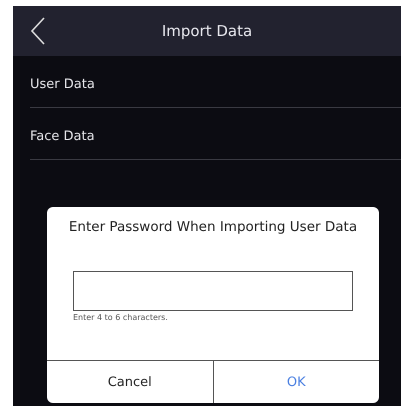 The width and height of the screenshot is (401, 406). I want to click on cancel-button: Cancel, so click(129, 382).